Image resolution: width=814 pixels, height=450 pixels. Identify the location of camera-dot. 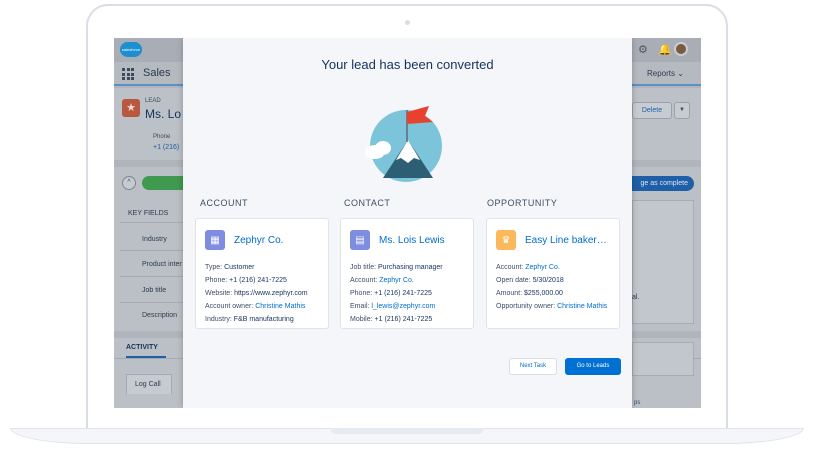
(407, 22).